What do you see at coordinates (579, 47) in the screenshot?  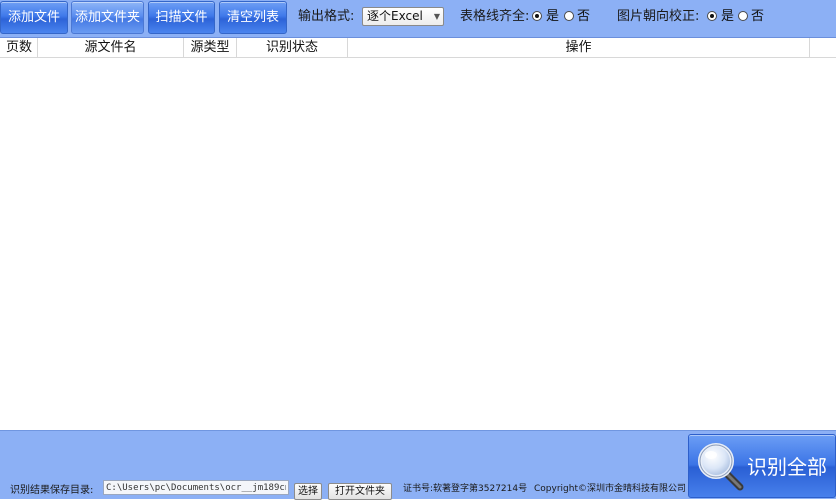 I see `column-header-actions: 操作` at bounding box center [579, 47].